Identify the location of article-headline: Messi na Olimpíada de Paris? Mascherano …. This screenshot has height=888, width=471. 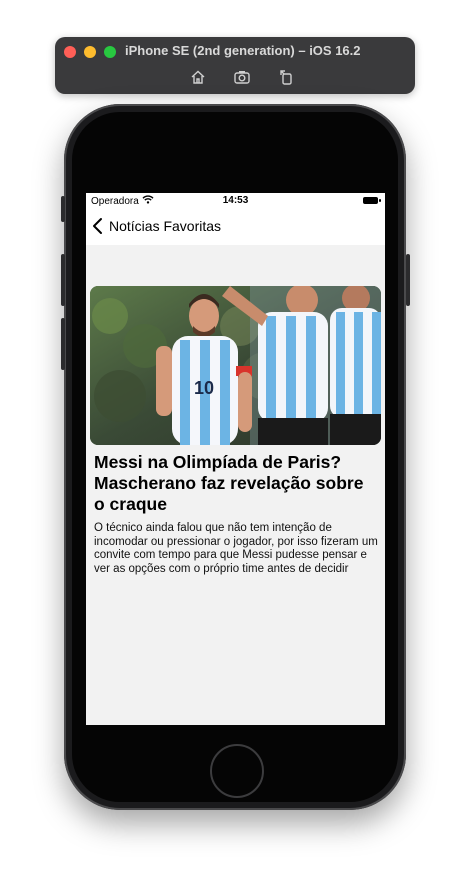
(236, 483).